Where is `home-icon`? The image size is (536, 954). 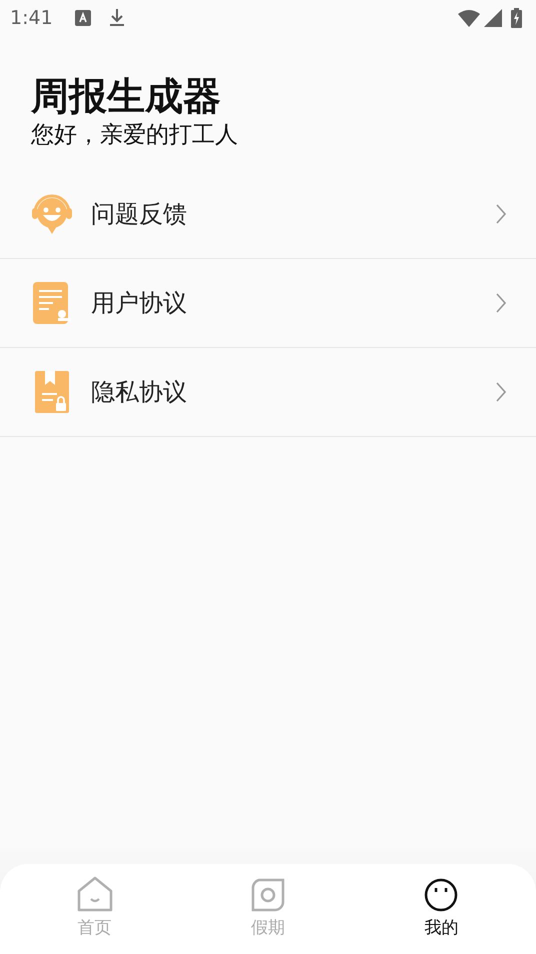
home-icon is located at coordinates (94, 894).